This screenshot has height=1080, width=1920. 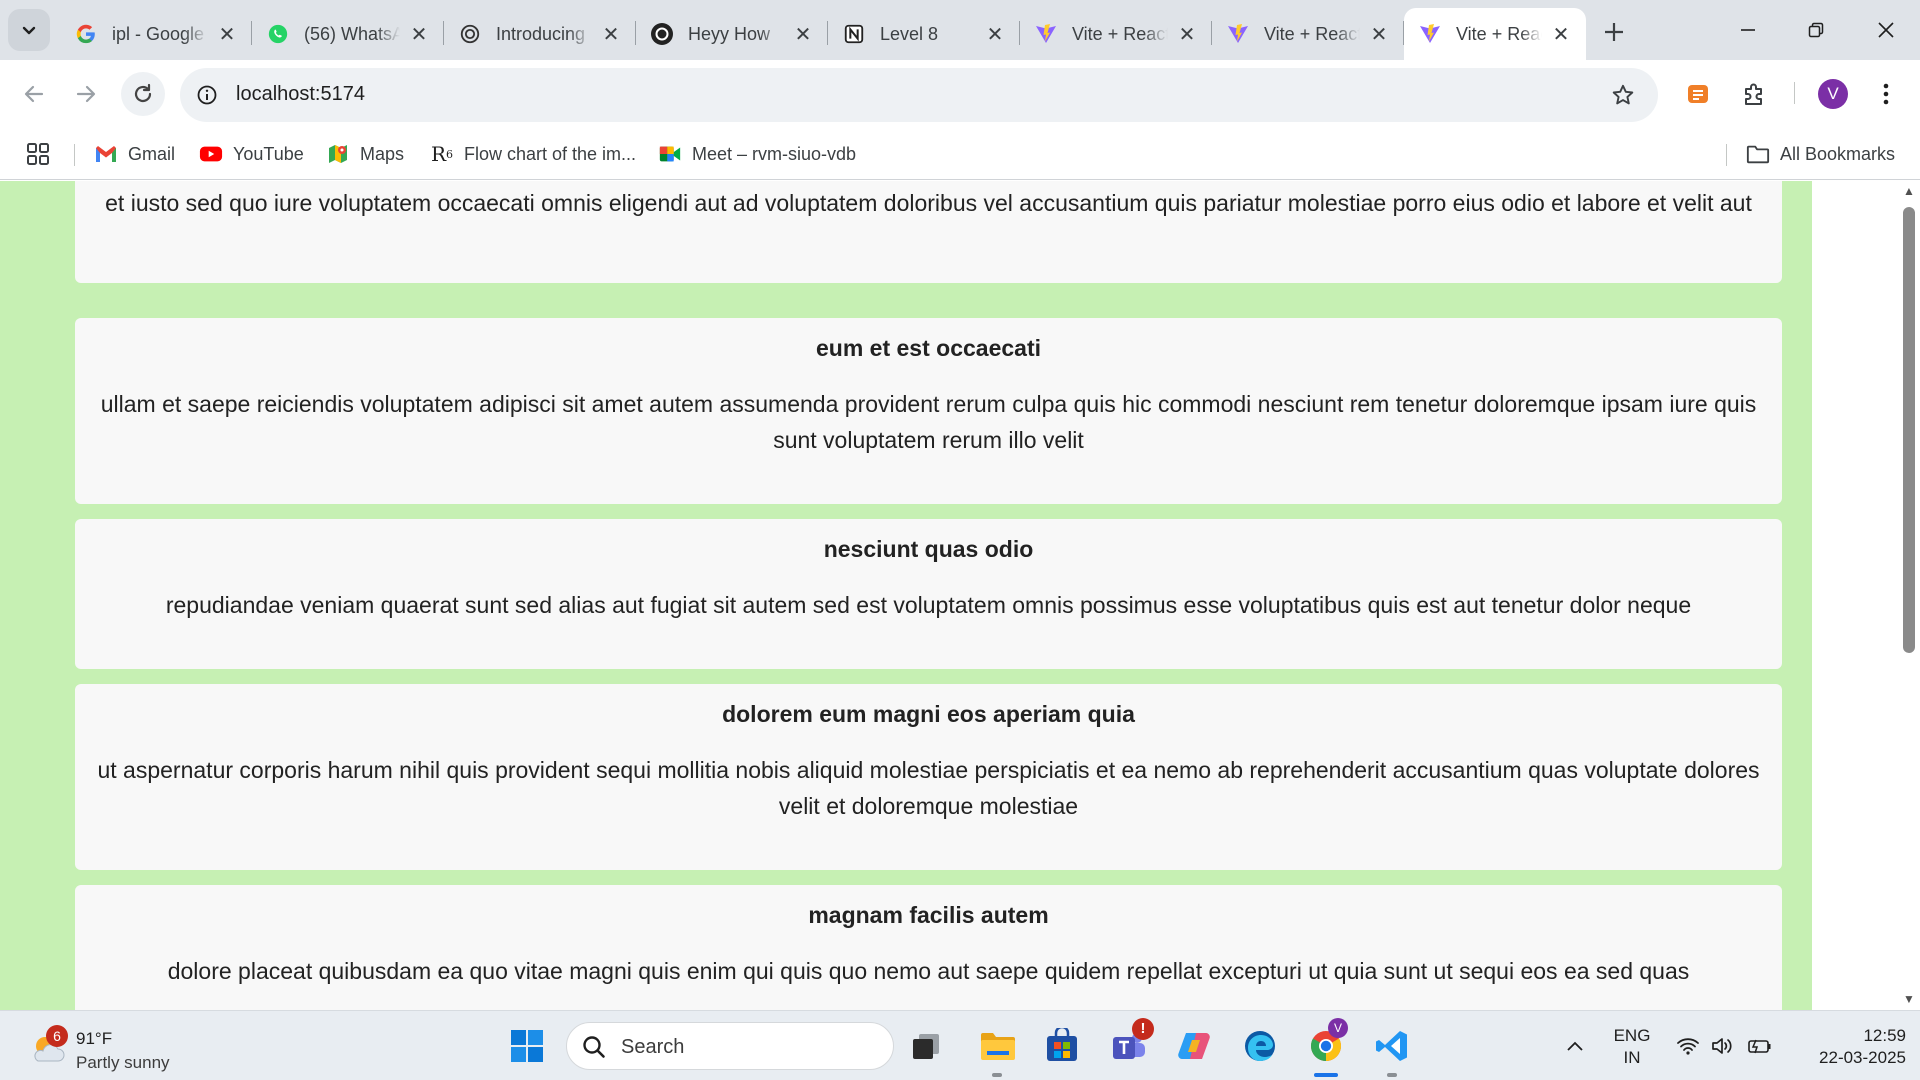 What do you see at coordinates (757, 154) in the screenshot?
I see `bookmark-meet: Meet – rvm-siuo-vdb` at bounding box center [757, 154].